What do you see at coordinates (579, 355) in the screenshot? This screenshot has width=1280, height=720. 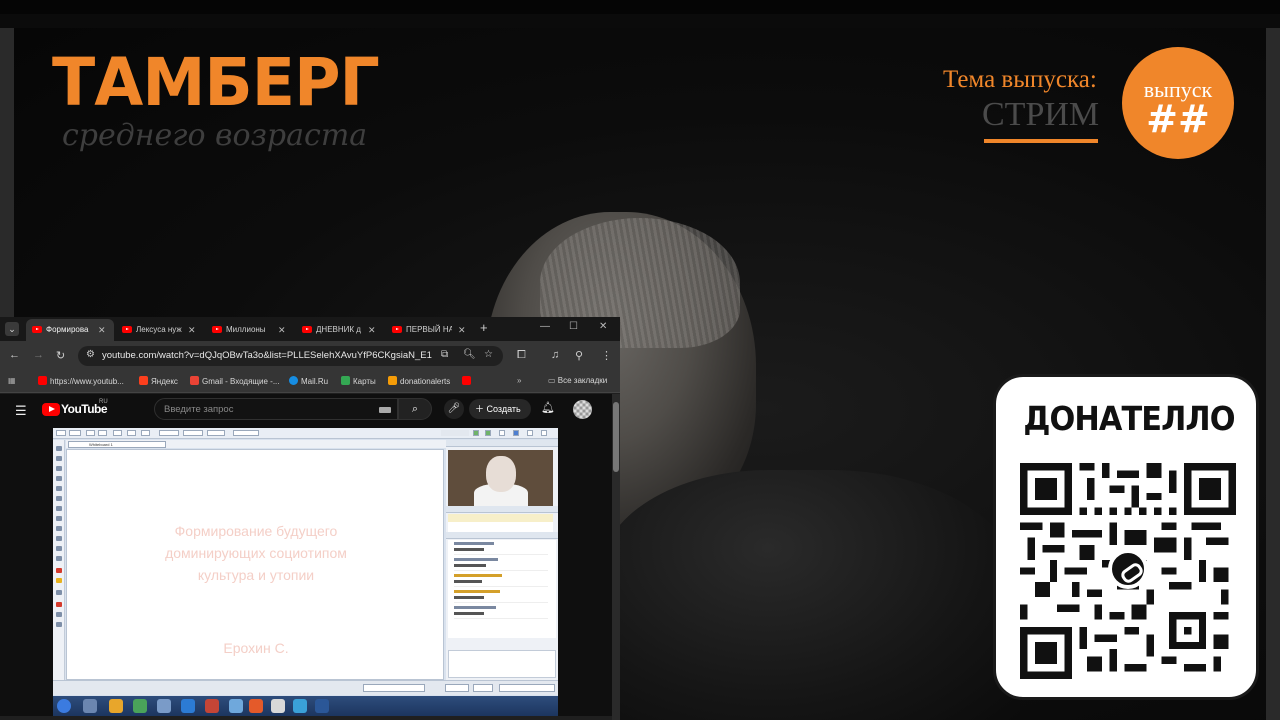 I see `profile-icon: ⚲` at bounding box center [579, 355].